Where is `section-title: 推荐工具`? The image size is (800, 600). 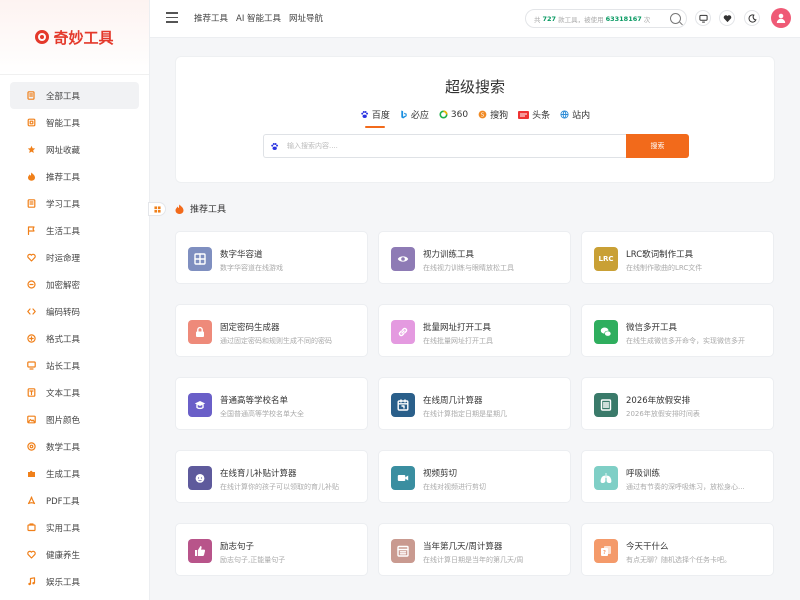
section-title: 推荐工具 is located at coordinates (208, 210).